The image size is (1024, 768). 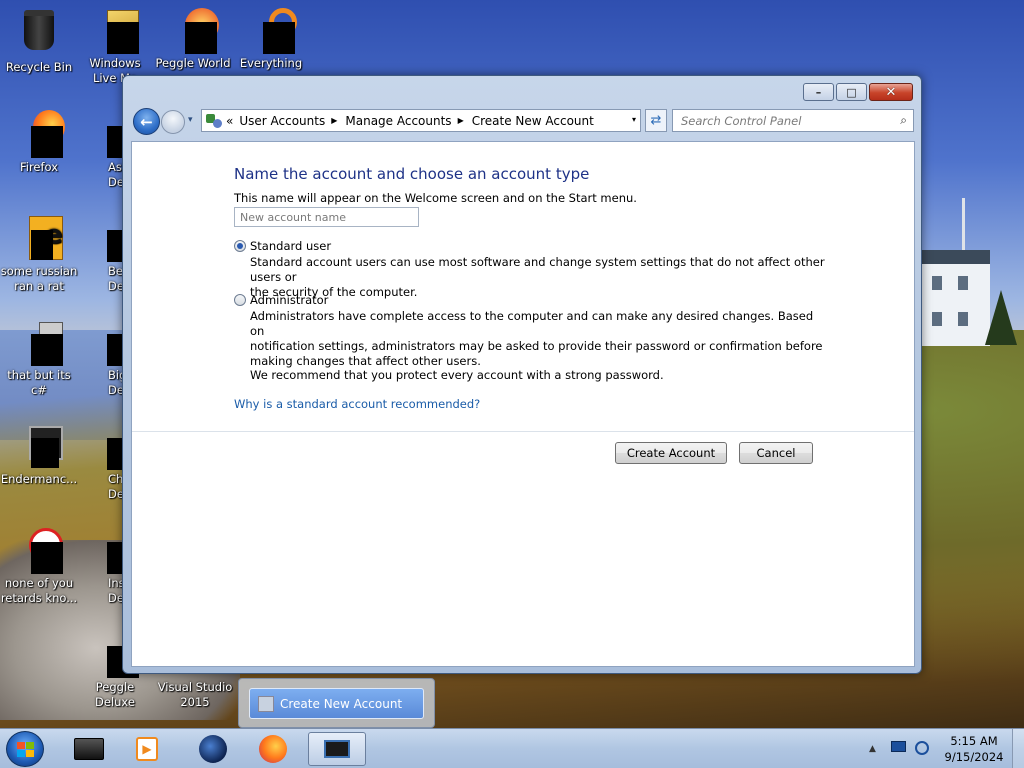 I want to click on search-input: Search Control Panel ⌕, so click(x=793, y=120).